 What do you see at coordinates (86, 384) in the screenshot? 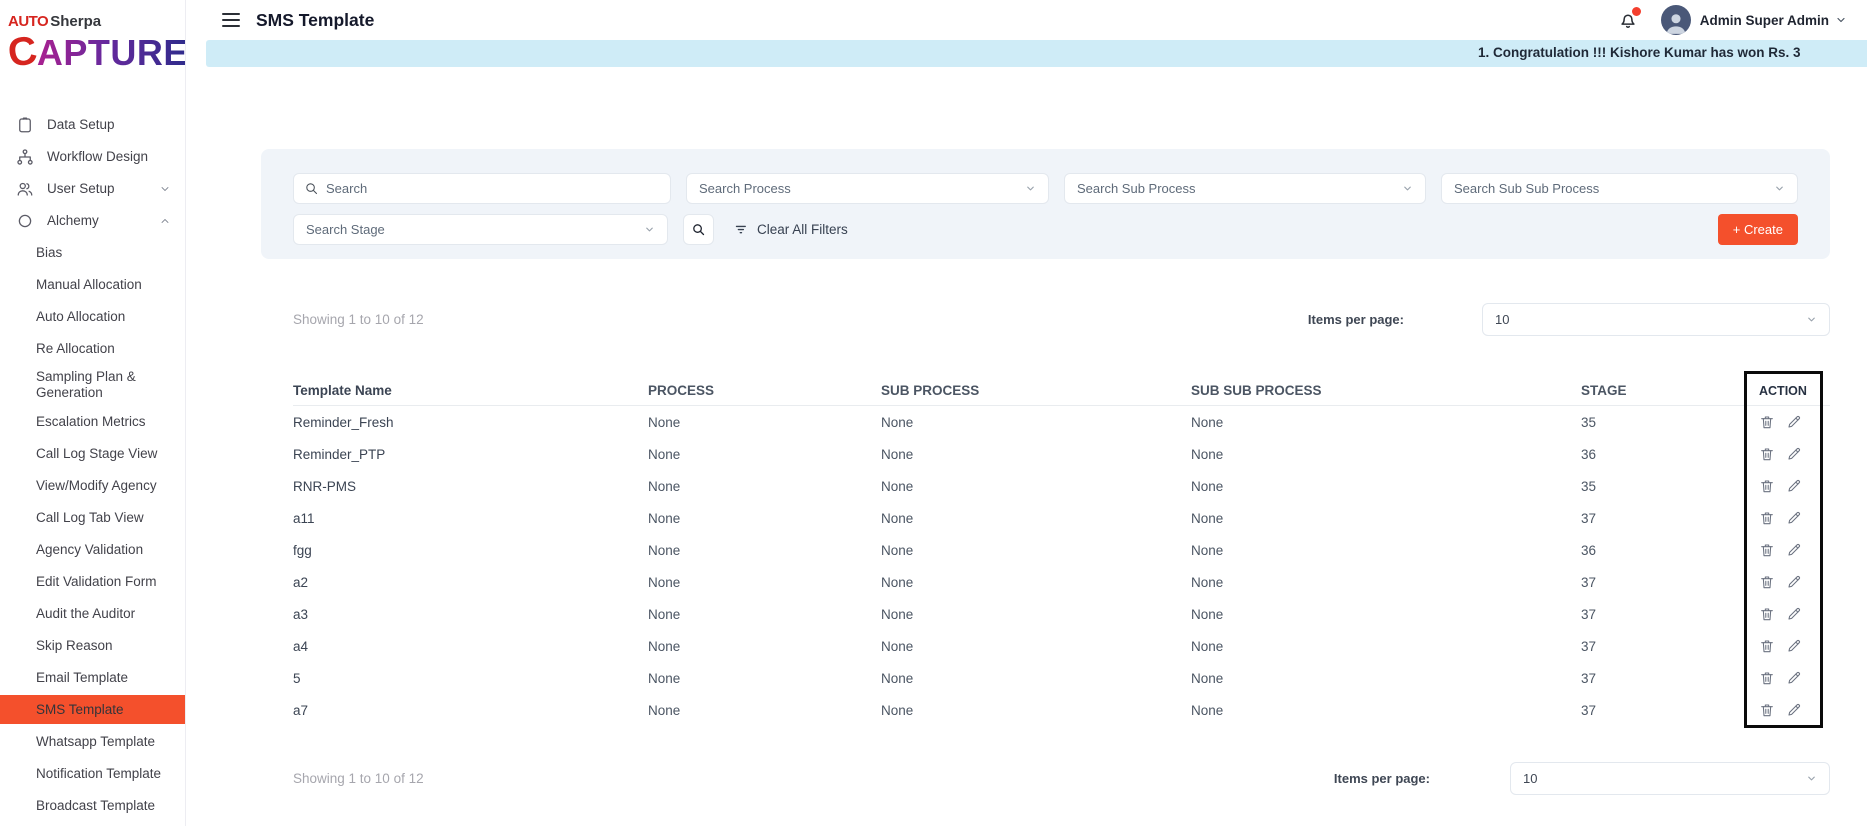
I see `sidebar-subitem-label: Sampling Plan & Generation` at bounding box center [86, 384].